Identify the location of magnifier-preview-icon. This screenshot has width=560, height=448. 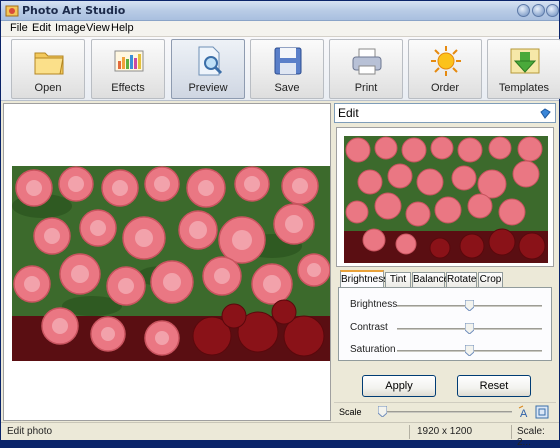
(210, 61).